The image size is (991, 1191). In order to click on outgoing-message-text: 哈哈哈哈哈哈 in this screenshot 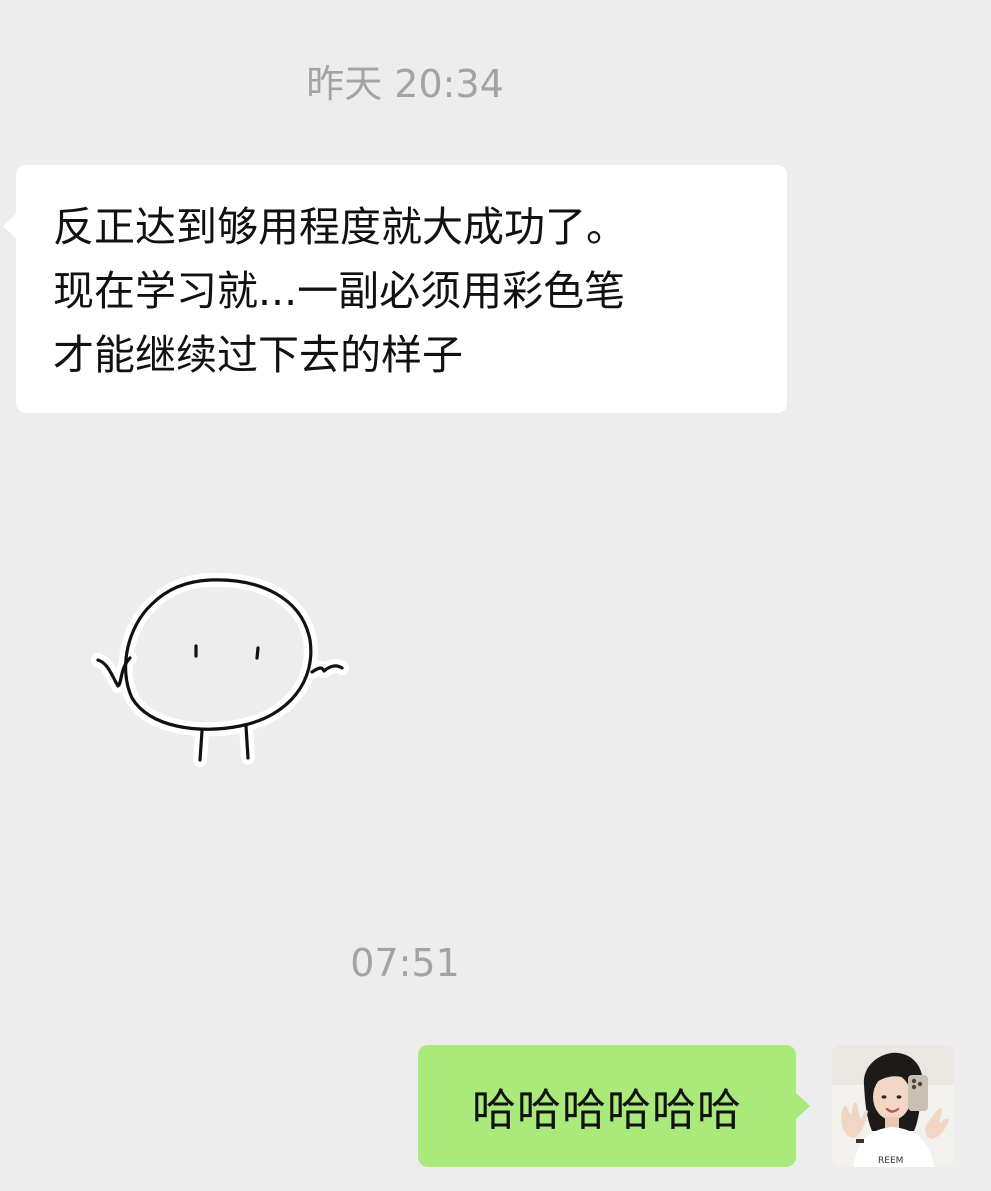, I will do `click(607, 1110)`.